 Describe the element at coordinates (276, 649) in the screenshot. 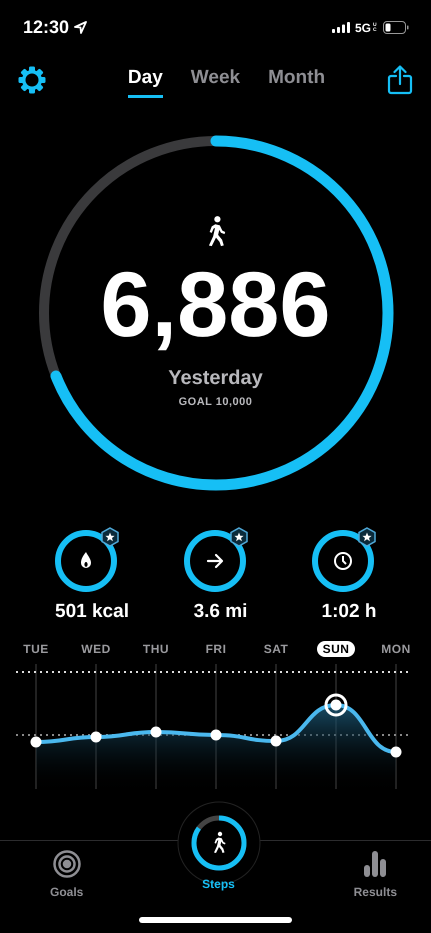

I see `day-label: SAT` at that location.